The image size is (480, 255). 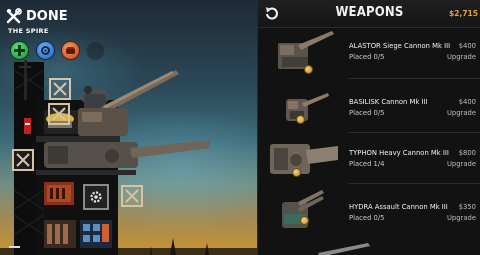 I want to click on repair-ability-button, so click(x=19, y=50).